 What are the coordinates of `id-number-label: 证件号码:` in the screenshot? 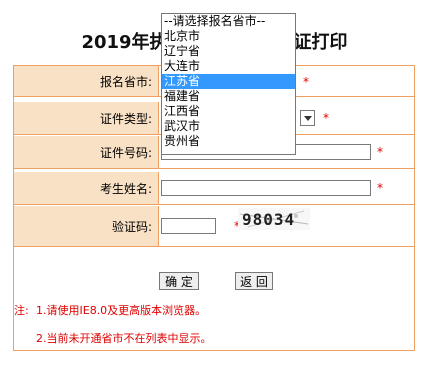 It's located at (86, 152).